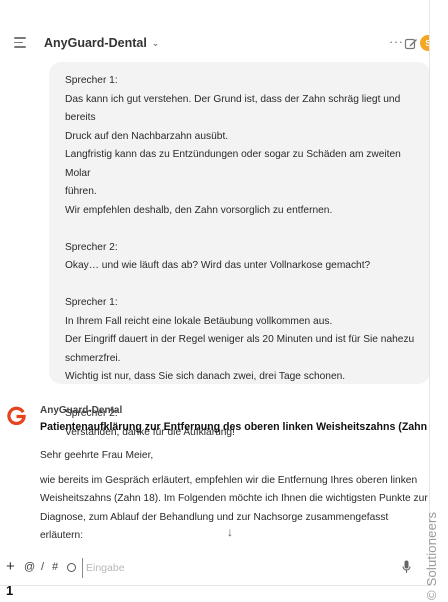 Image resolution: width=448 pixels, height=602 pixels. What do you see at coordinates (93, 358) in the screenshot?
I see `transcript-line: schmerzfrei.` at bounding box center [93, 358].